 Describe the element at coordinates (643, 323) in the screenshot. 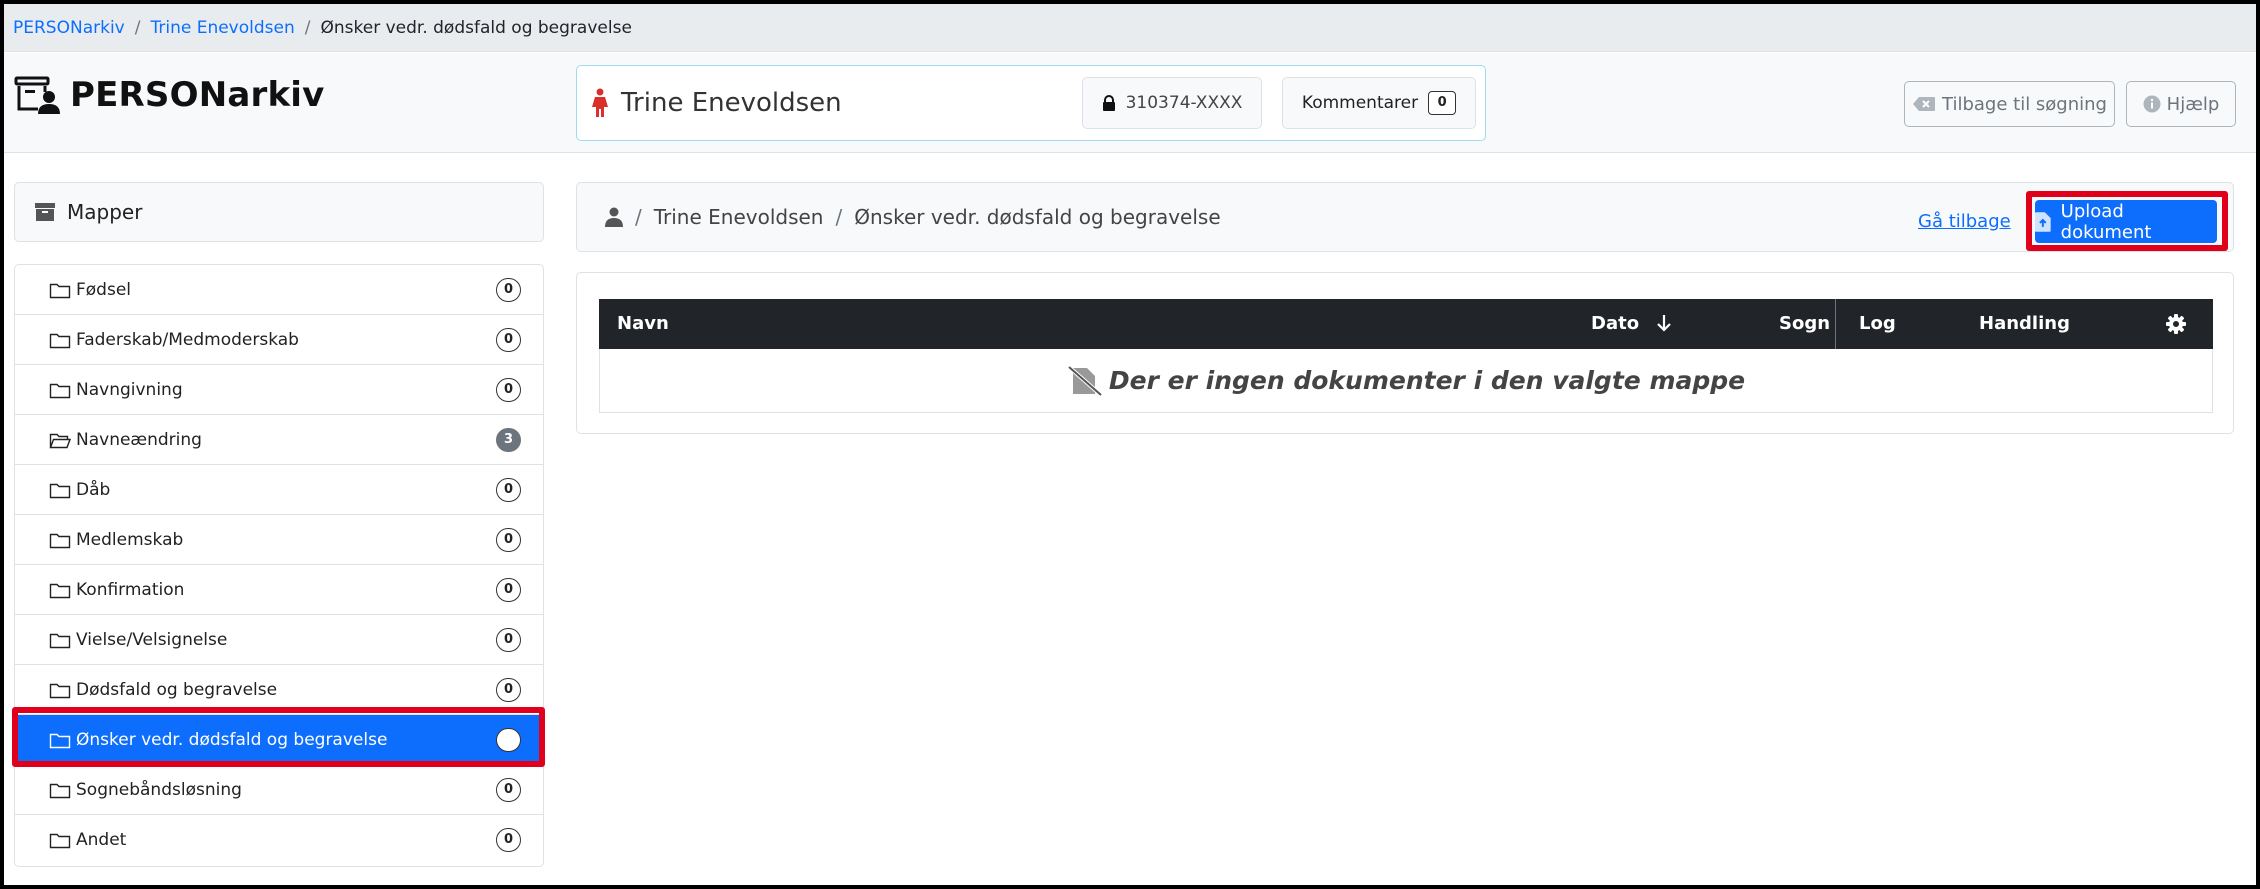

I see `column-header-navn: Navn` at that location.